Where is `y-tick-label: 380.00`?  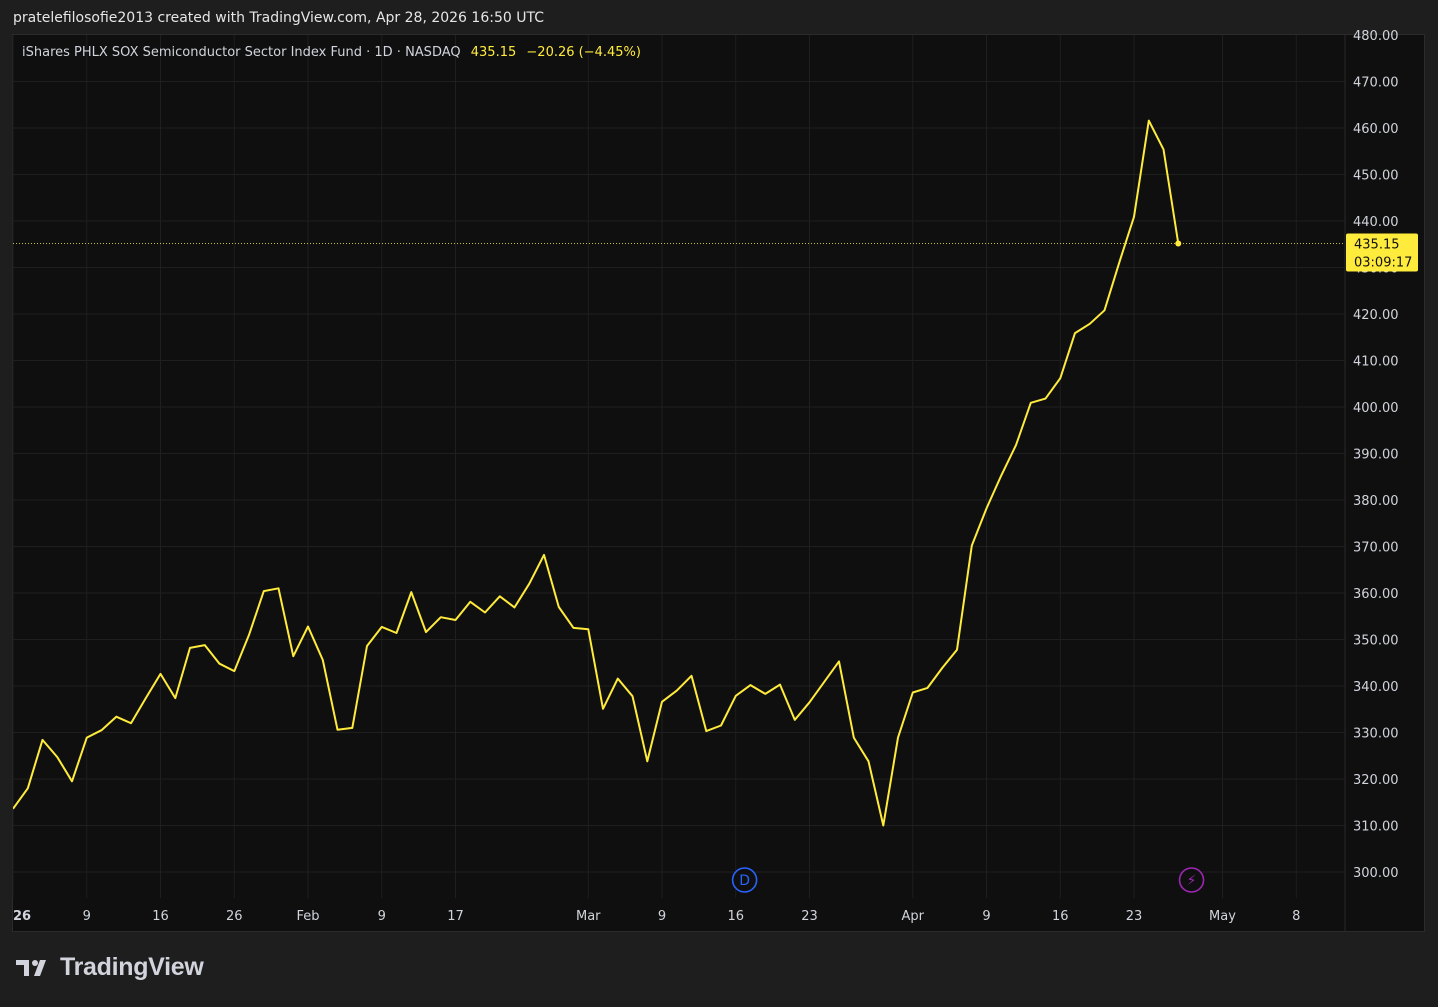
y-tick-label: 380.00 is located at coordinates (1376, 501).